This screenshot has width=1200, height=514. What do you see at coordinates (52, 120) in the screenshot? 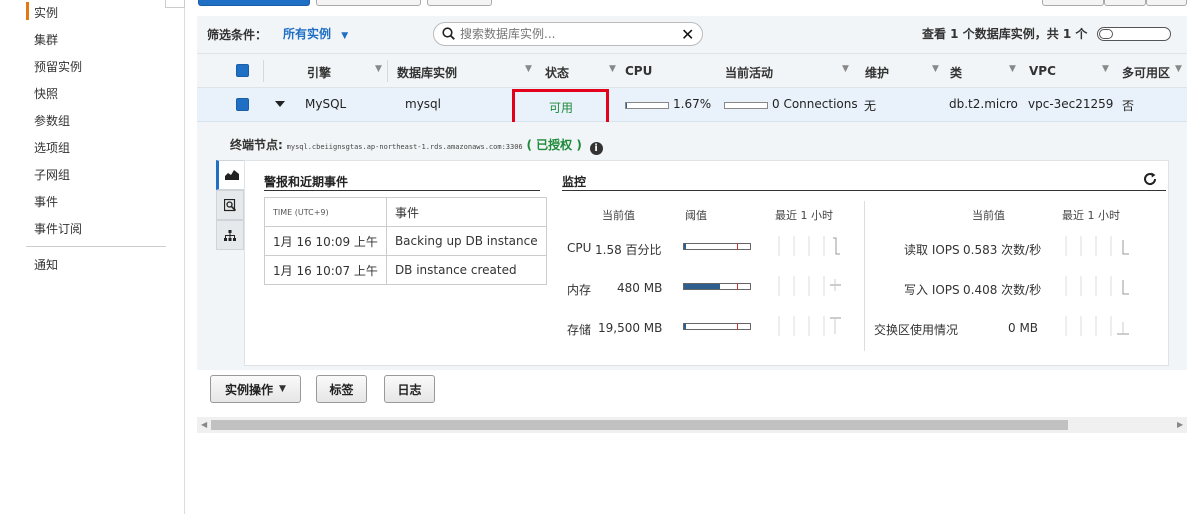
I see `sidebar-item-parameter-groups: 参数组` at bounding box center [52, 120].